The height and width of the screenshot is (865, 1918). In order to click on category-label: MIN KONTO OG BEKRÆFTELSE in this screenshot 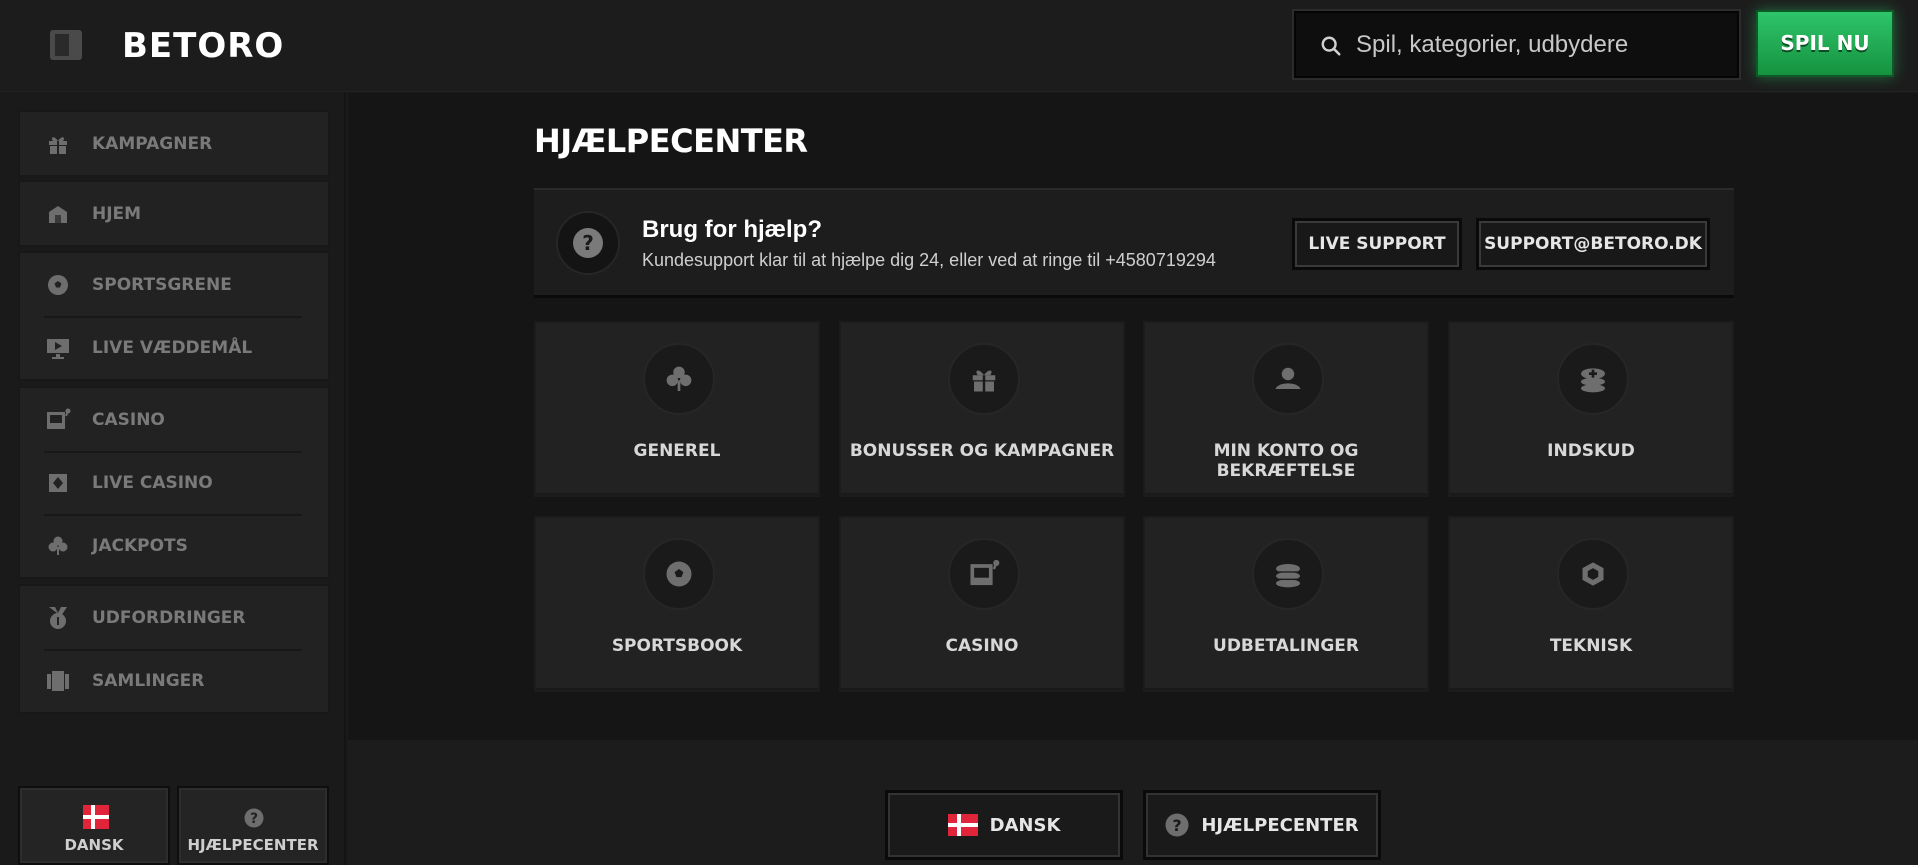, I will do `click(1286, 461)`.